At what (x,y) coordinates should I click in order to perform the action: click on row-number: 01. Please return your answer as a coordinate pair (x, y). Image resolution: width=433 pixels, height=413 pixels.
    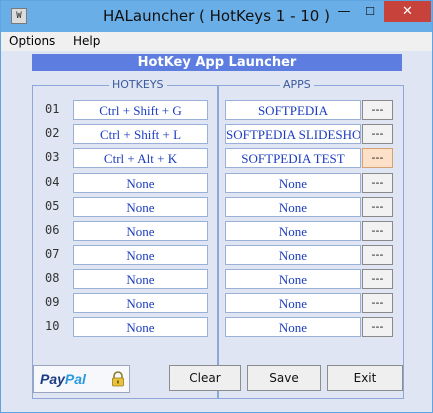
    Looking at the image, I should click on (52, 109).